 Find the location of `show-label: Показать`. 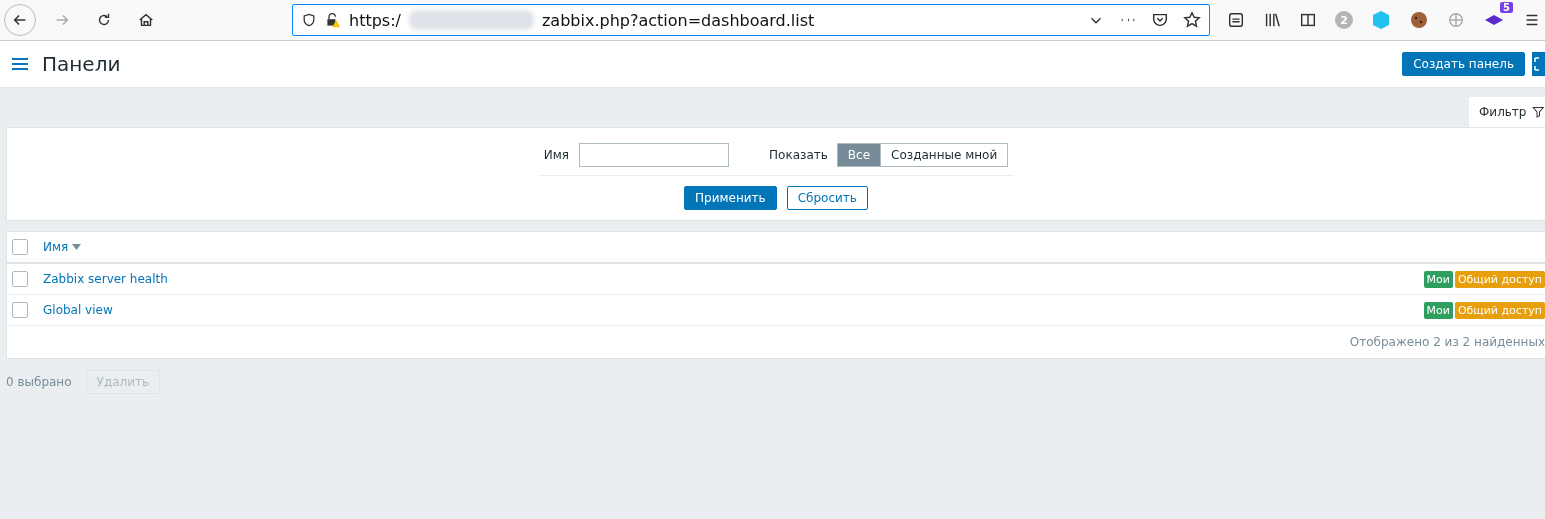

show-label: Показать is located at coordinates (798, 155).